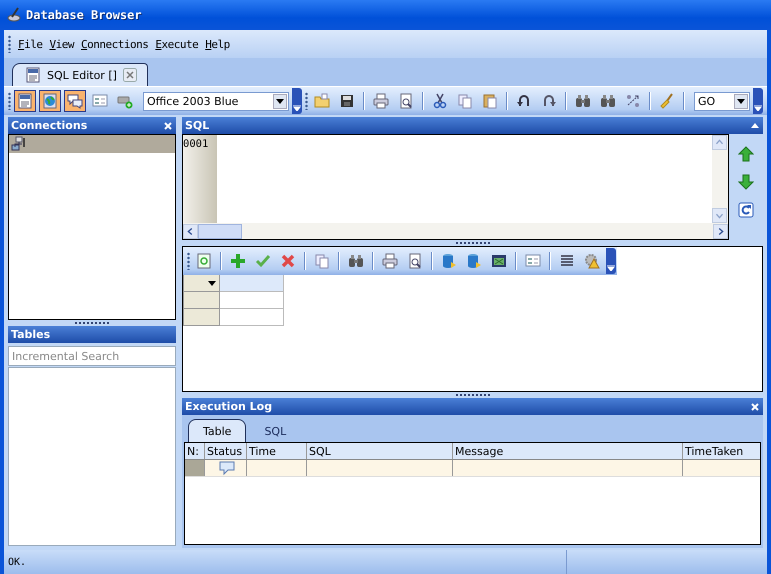  I want to click on redo-icon, so click(549, 101).